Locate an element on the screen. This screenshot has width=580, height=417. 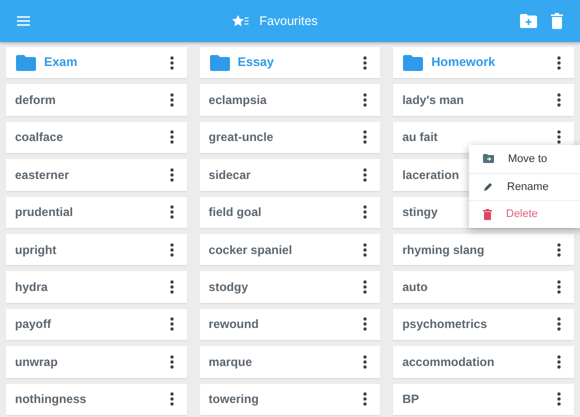
word-text: great-uncle is located at coordinates (241, 137).